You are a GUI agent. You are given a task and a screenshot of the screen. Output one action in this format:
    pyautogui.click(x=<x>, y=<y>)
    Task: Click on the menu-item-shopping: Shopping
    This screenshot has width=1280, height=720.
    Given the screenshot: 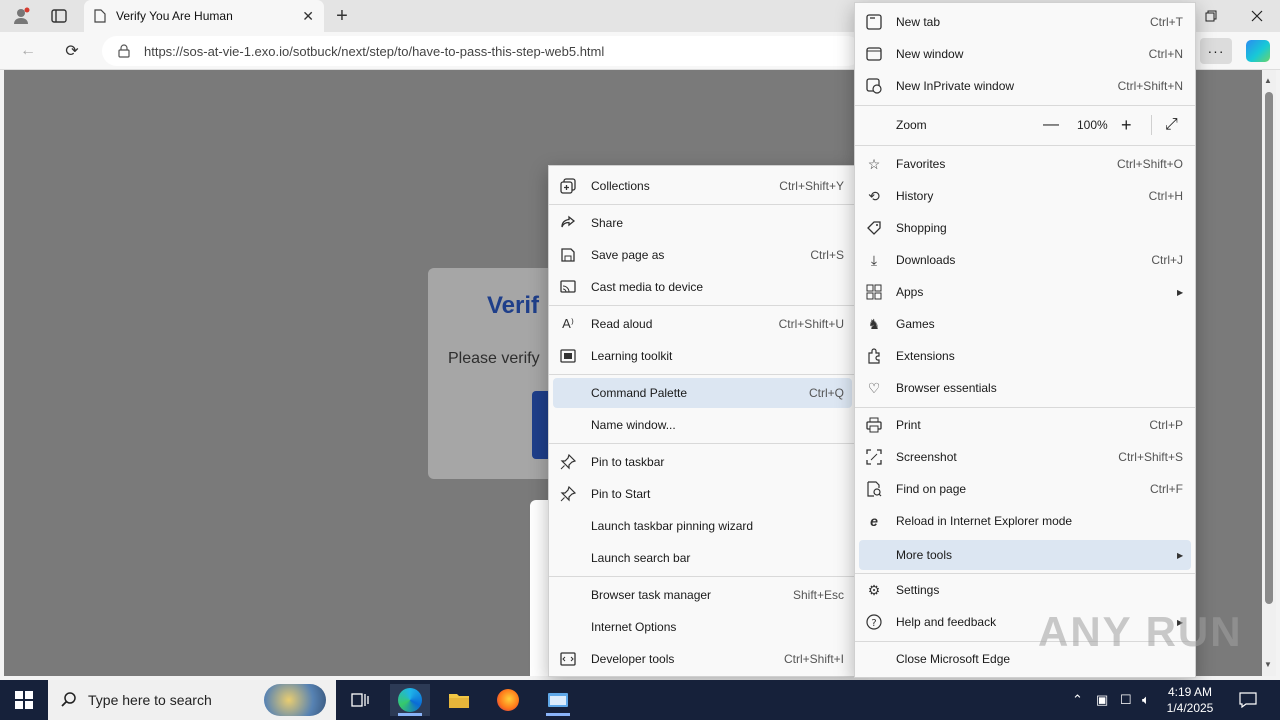 What is the action you would take?
    pyautogui.click(x=1025, y=228)
    